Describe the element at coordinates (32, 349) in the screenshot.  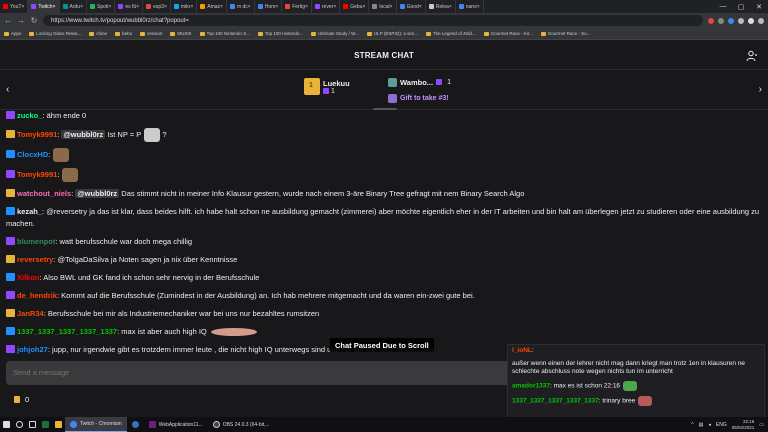
I see `chat-username: johjoh27` at that location.